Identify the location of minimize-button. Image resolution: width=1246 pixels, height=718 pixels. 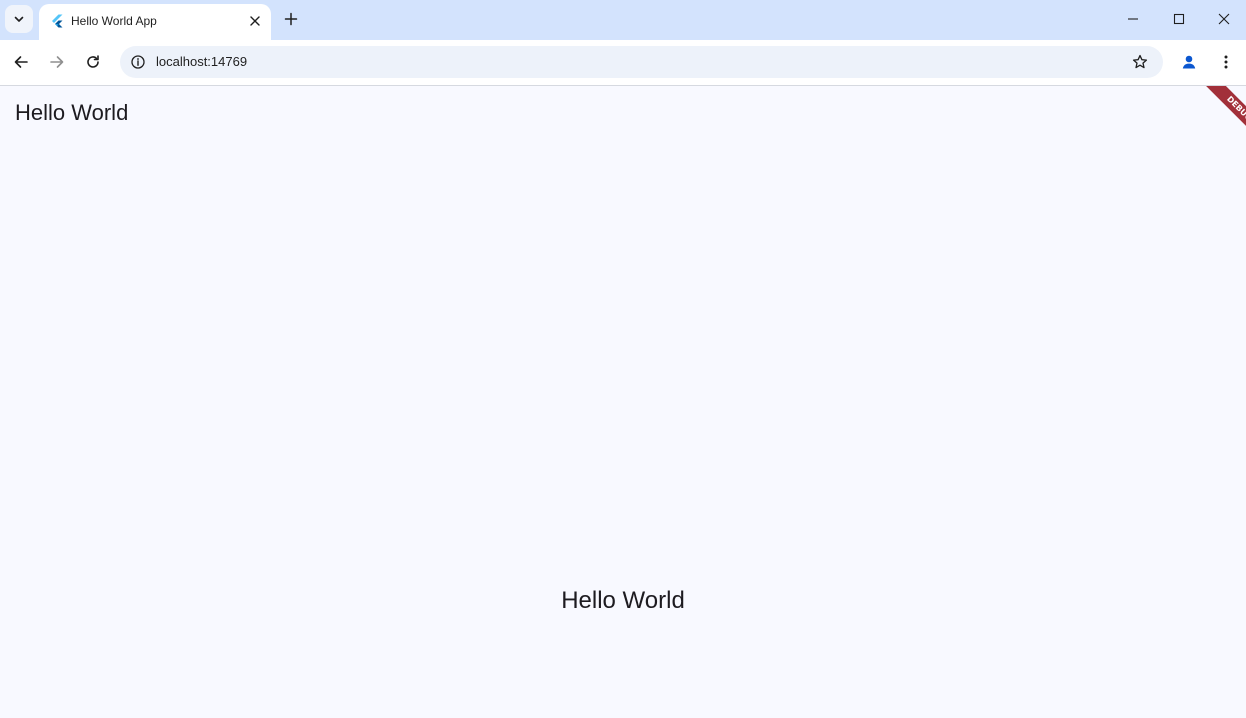
(1133, 19).